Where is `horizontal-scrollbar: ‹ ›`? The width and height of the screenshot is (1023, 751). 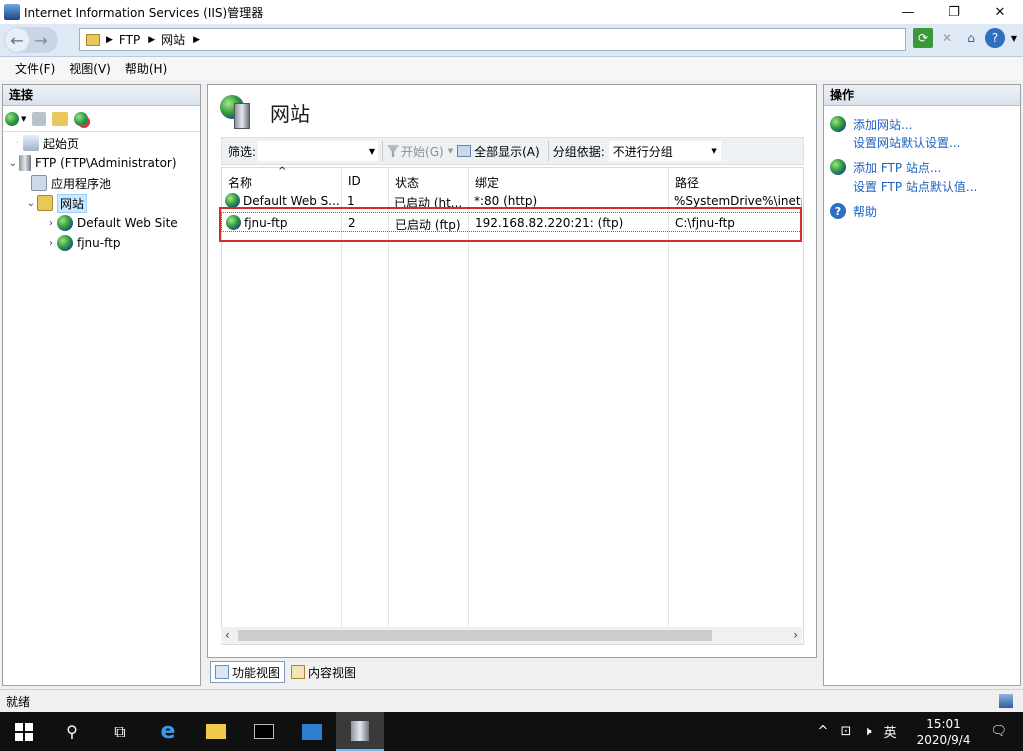 horizontal-scrollbar: ‹ › is located at coordinates (511, 635).